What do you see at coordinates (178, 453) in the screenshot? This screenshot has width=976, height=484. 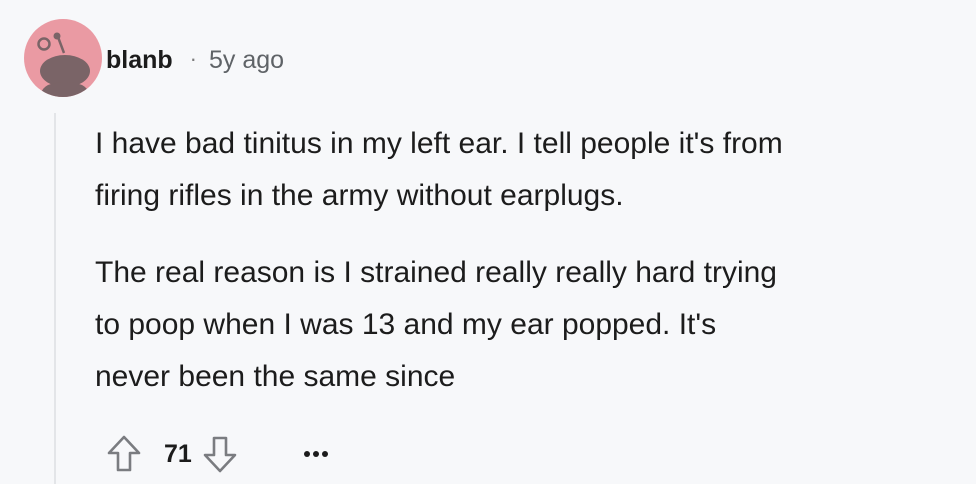 I see `vote-score: 71` at bounding box center [178, 453].